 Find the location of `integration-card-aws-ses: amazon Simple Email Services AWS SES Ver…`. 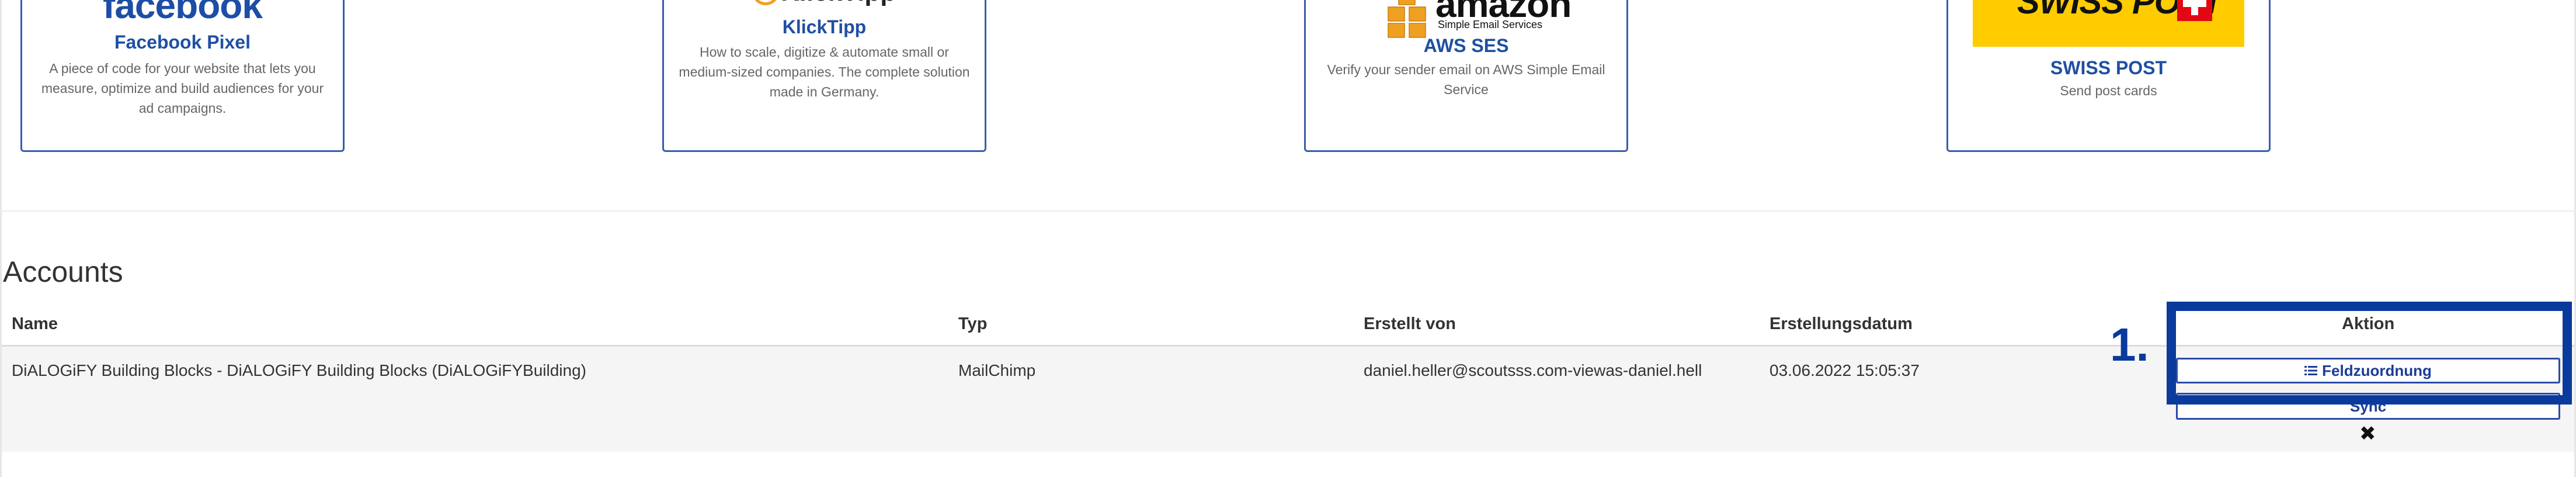

integration-card-aws-ses: amazon Simple Email Services AWS SES Ver… is located at coordinates (1466, 76).